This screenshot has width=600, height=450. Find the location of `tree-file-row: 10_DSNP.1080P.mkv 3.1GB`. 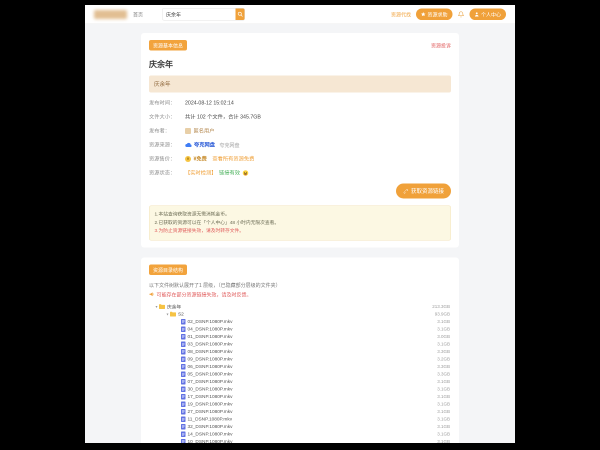

tree-file-row: 10_DSNP.1080P.mkv 3.1GB is located at coordinates (300, 440).